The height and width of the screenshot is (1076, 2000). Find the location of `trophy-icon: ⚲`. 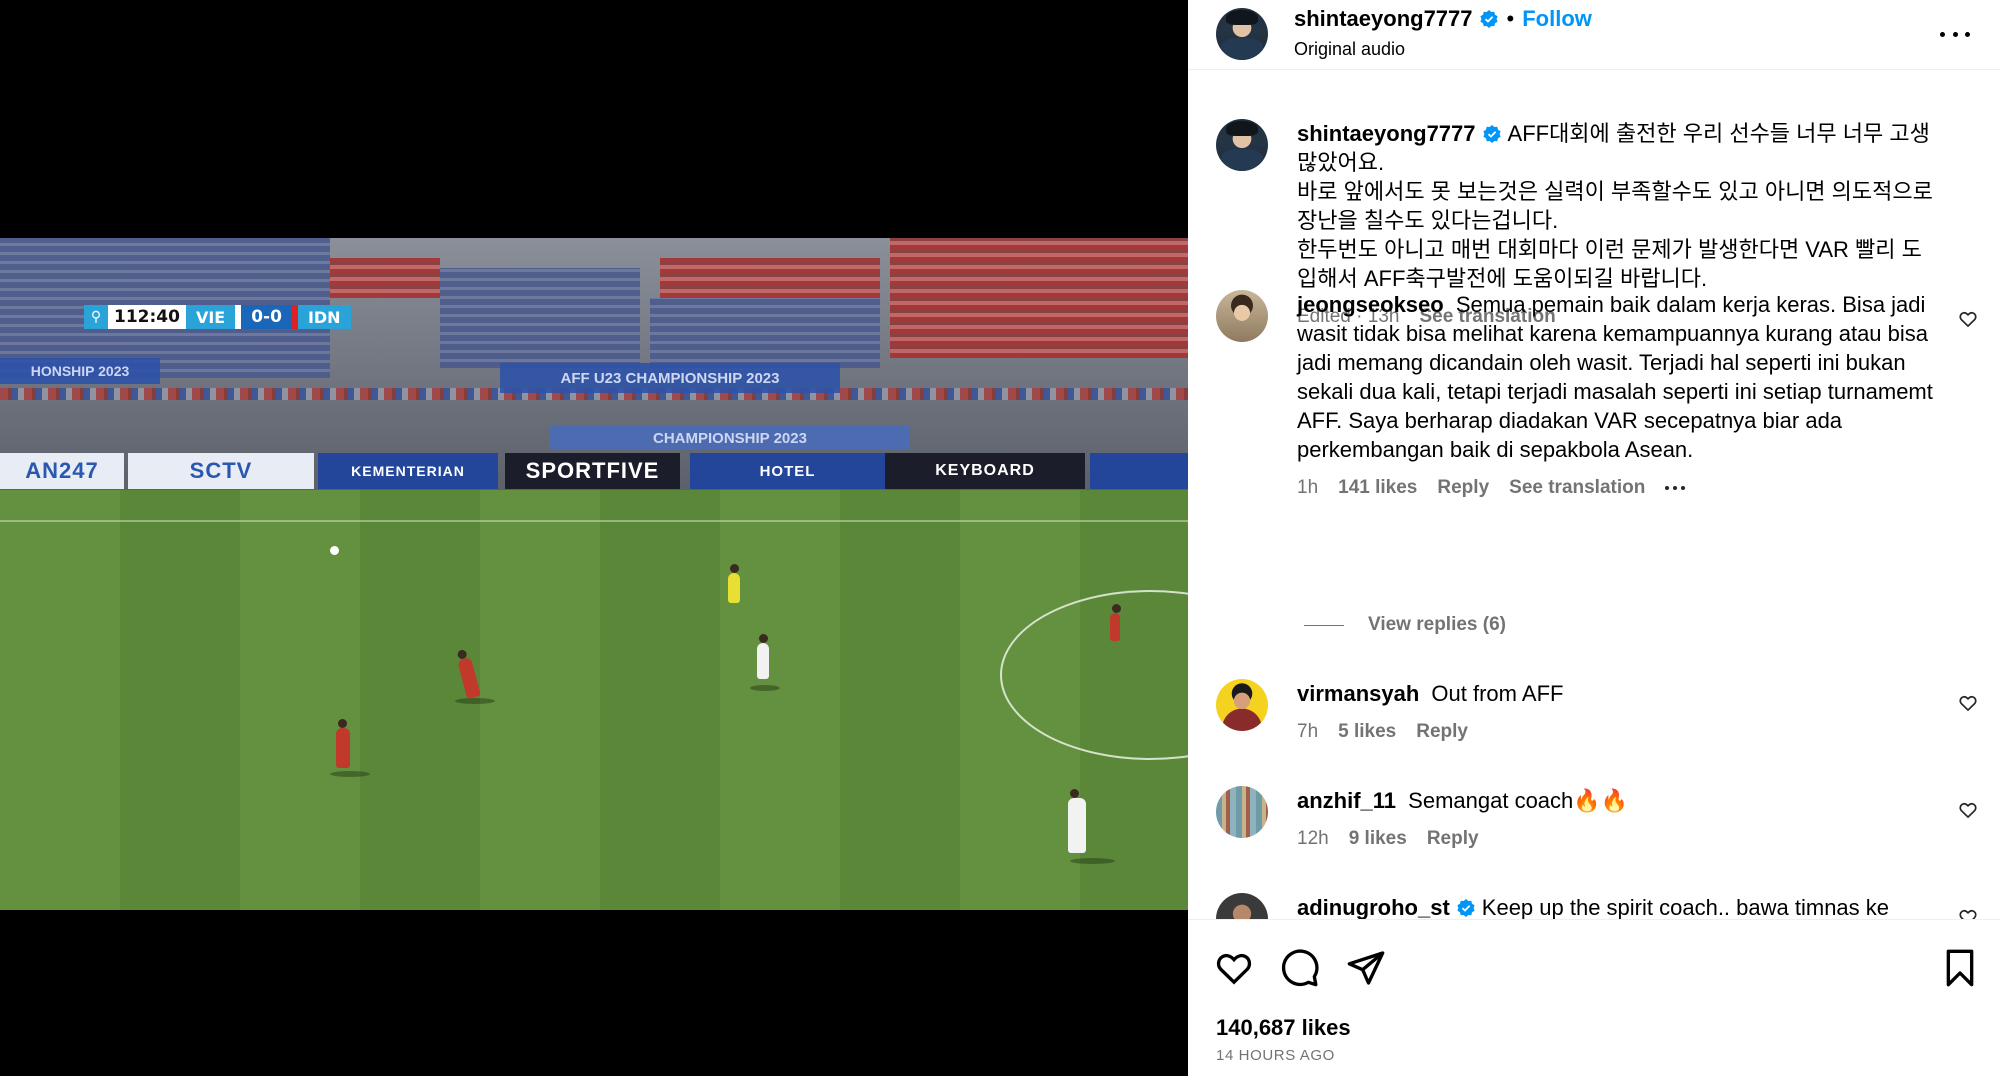

trophy-icon: ⚲ is located at coordinates (96, 317).